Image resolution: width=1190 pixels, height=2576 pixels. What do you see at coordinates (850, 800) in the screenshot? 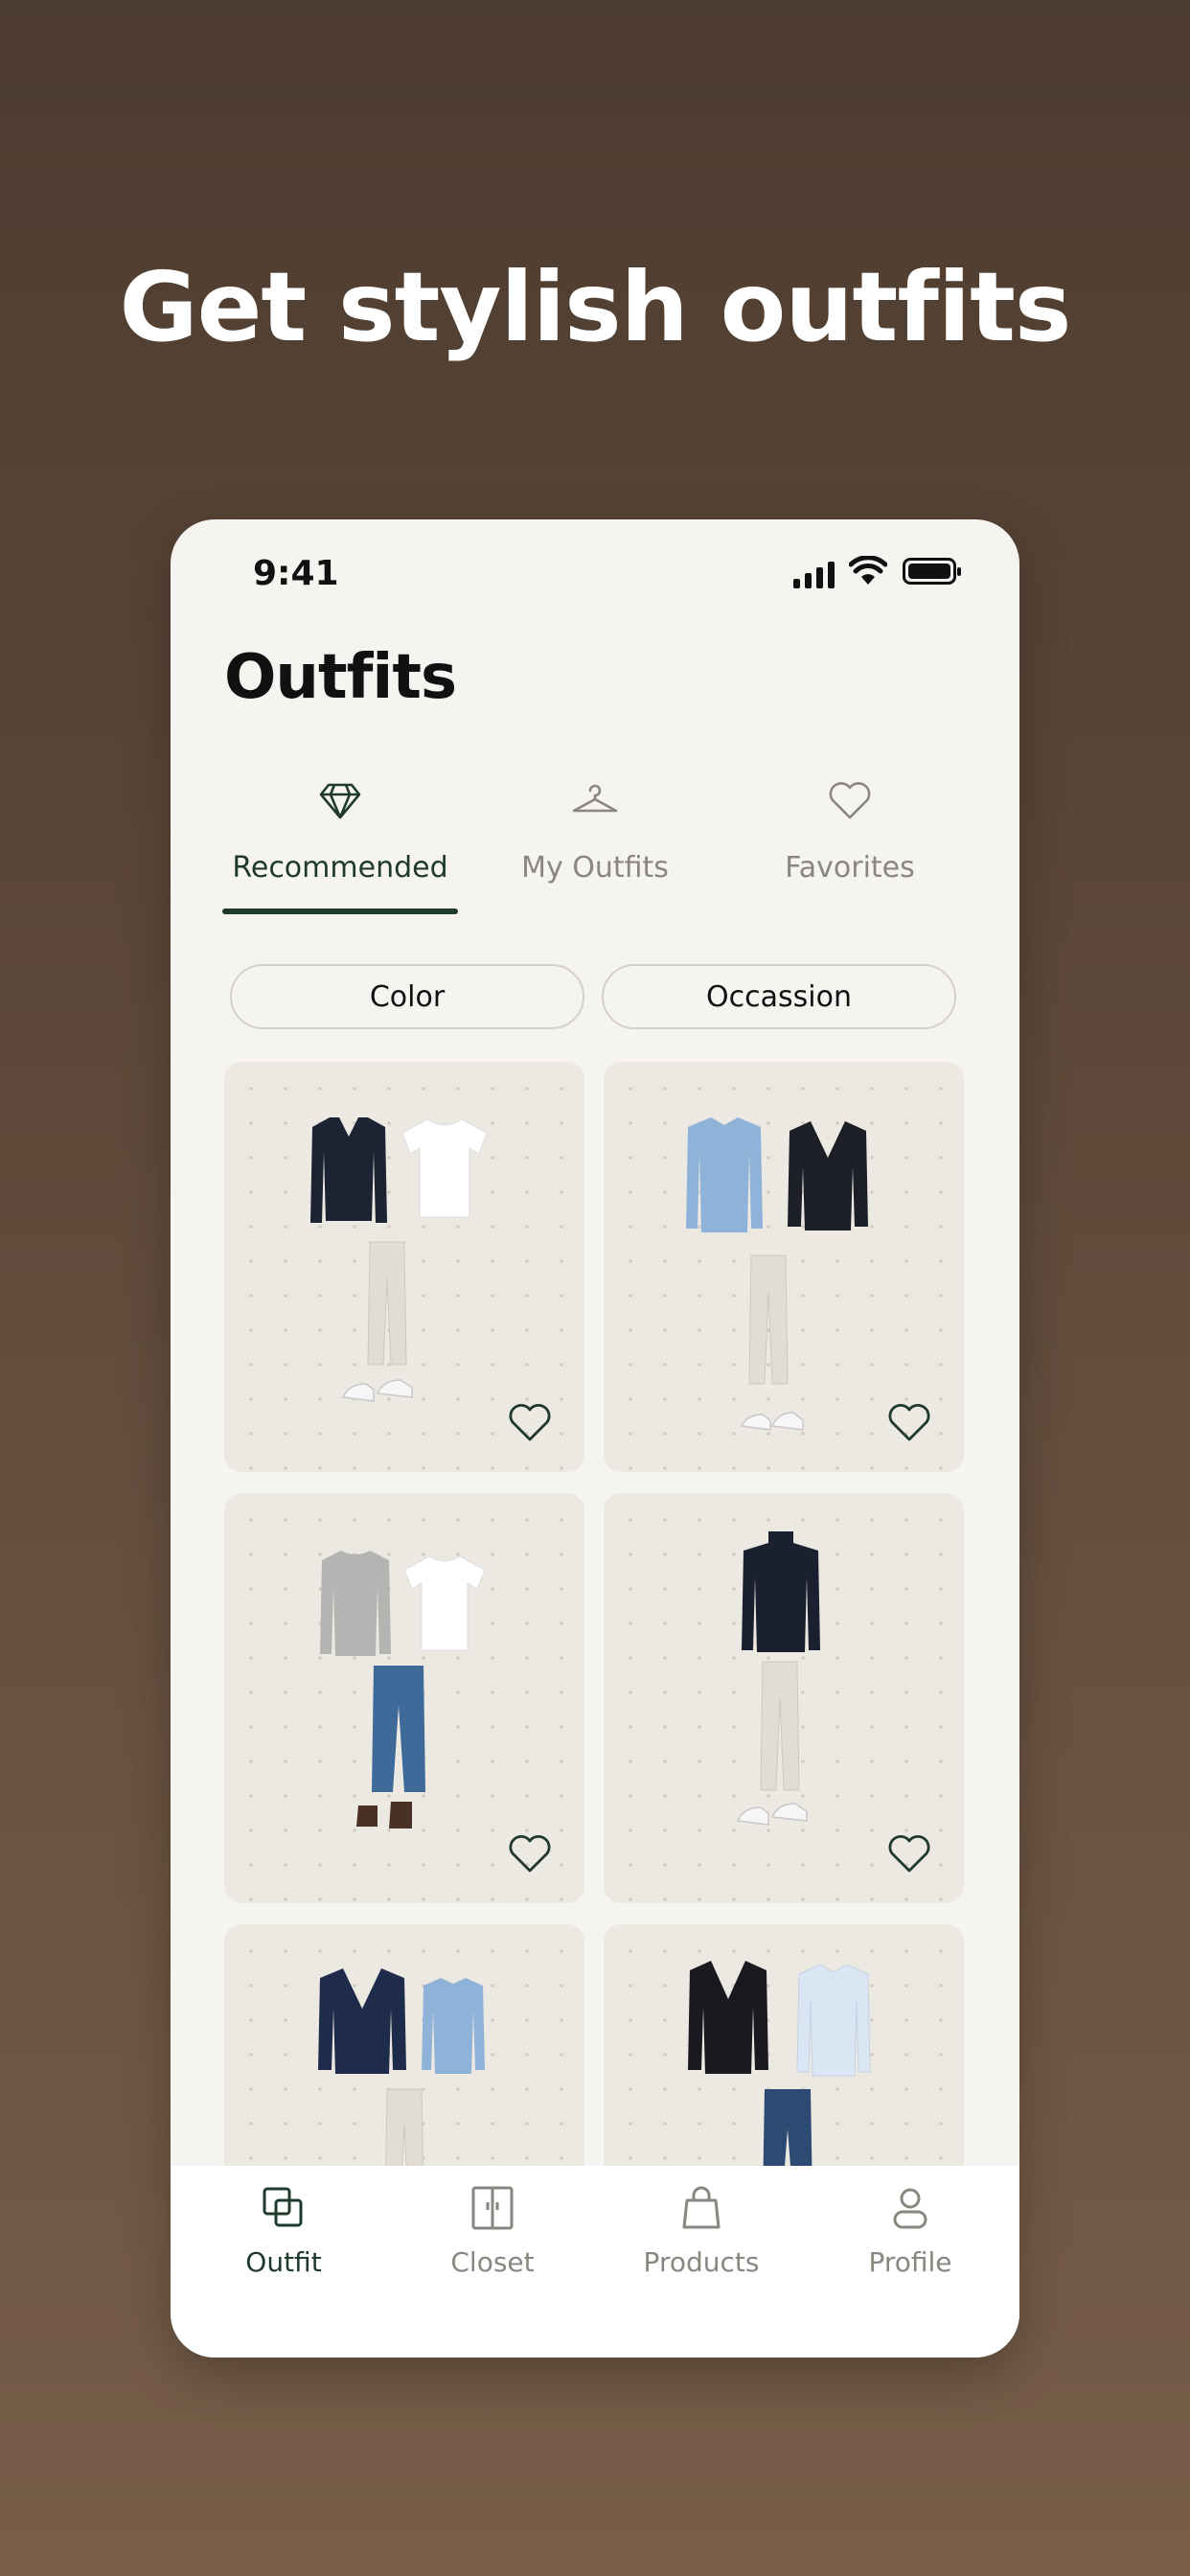
I see `heart-icon` at bounding box center [850, 800].